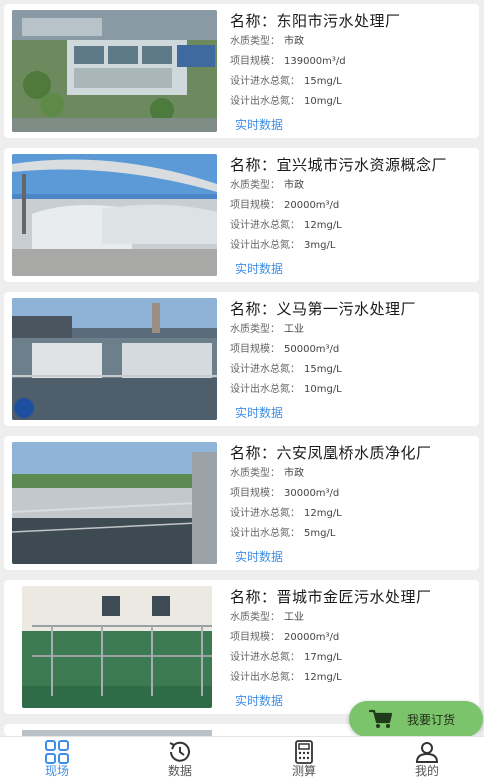 The image size is (484, 778). I want to click on tab-label: 数据, so click(179, 771).